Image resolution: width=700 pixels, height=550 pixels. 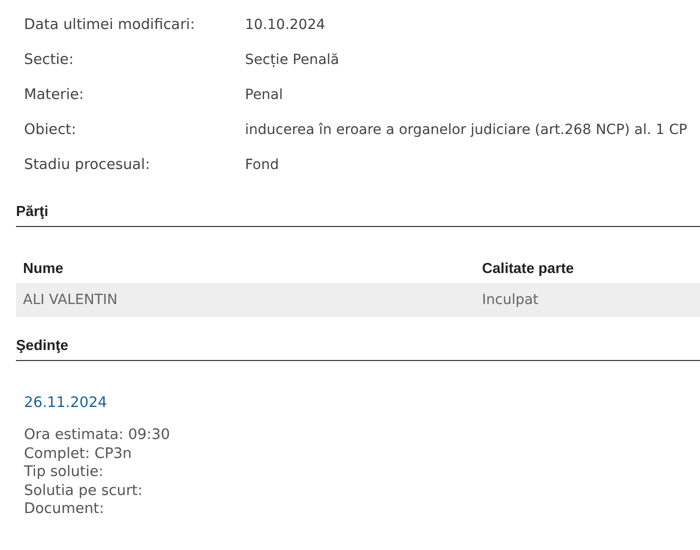 I want to click on field-value: 10.10.2024, so click(x=285, y=25).